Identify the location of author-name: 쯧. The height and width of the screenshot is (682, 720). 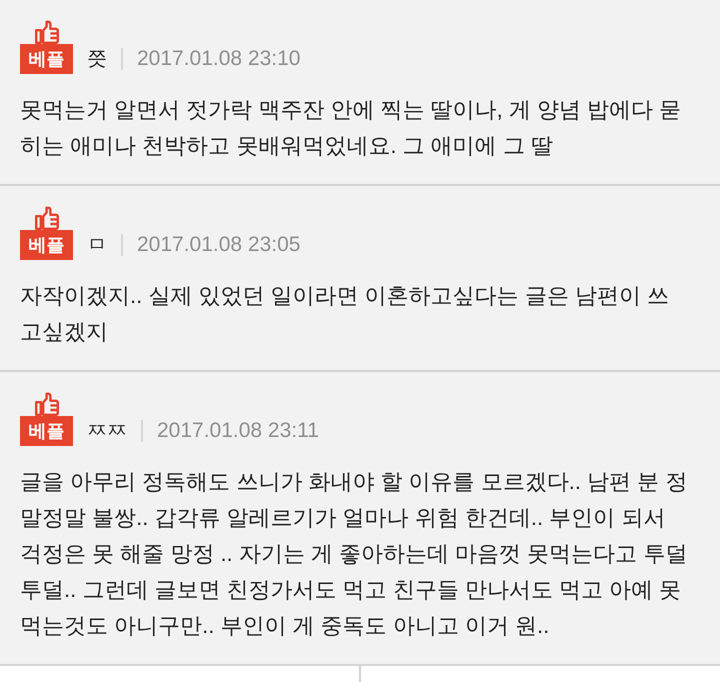
(97, 59).